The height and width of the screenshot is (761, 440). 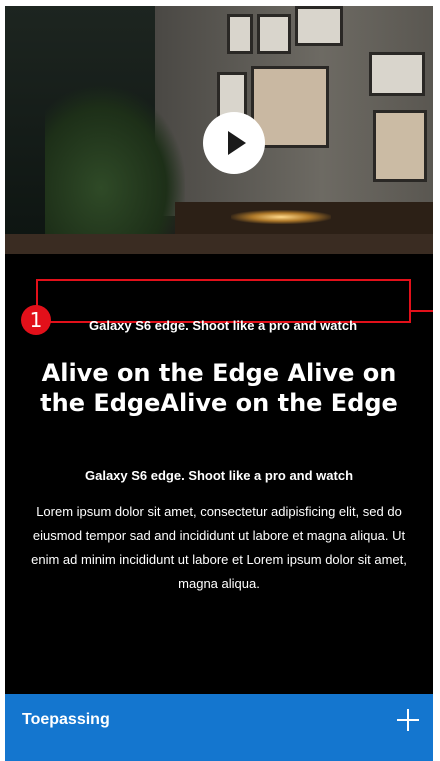 What do you see at coordinates (223, 301) in the screenshot?
I see `annotation-highlight-box` at bounding box center [223, 301].